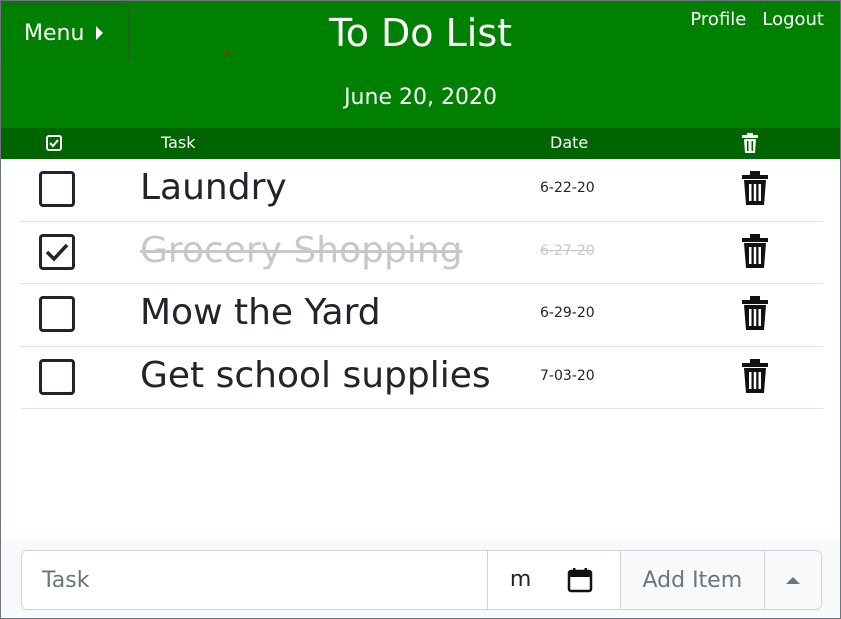  Describe the element at coordinates (520, 579) in the screenshot. I see `date-input-value: m` at that location.